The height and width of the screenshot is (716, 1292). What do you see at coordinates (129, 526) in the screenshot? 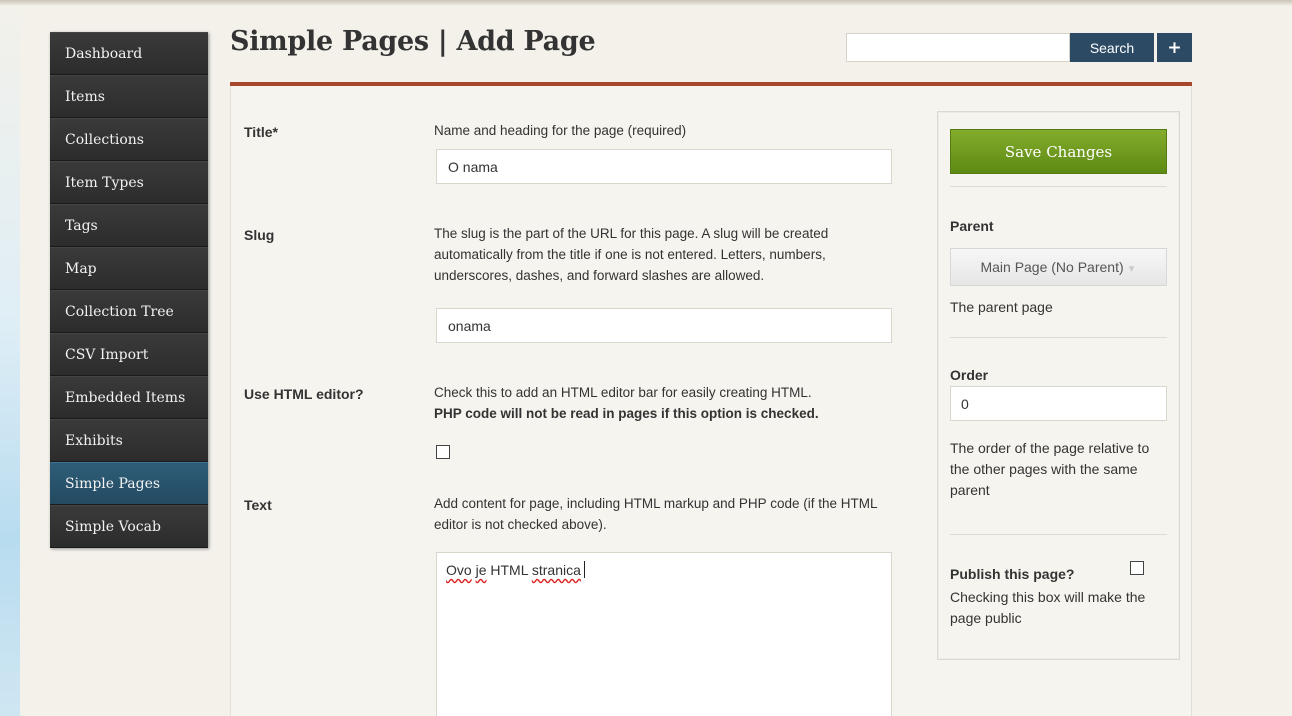
I see `sidebar-item-simple-vocab: Simple Vocab` at bounding box center [129, 526].